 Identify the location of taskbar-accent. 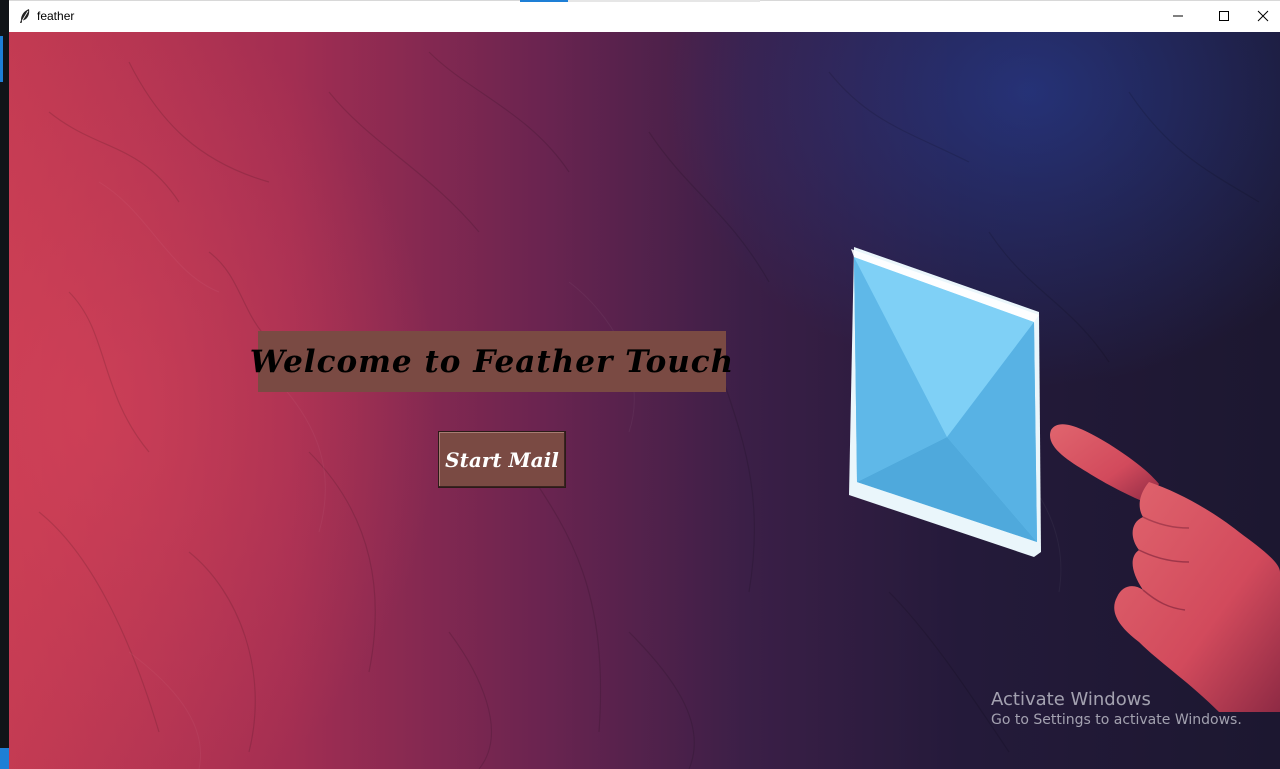
(1, 59).